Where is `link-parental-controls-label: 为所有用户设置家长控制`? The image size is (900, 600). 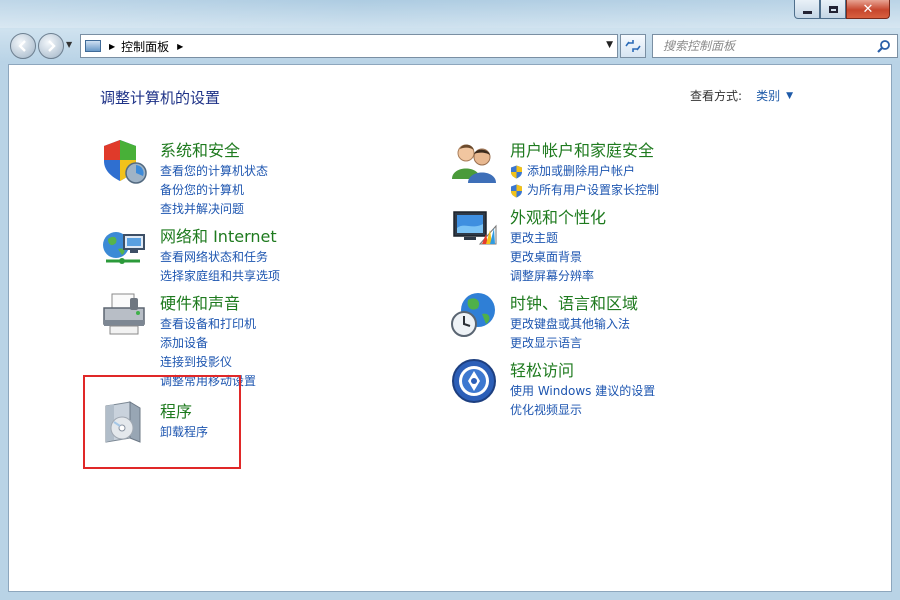 link-parental-controls-label: 为所有用户设置家长控制 is located at coordinates (593, 190).